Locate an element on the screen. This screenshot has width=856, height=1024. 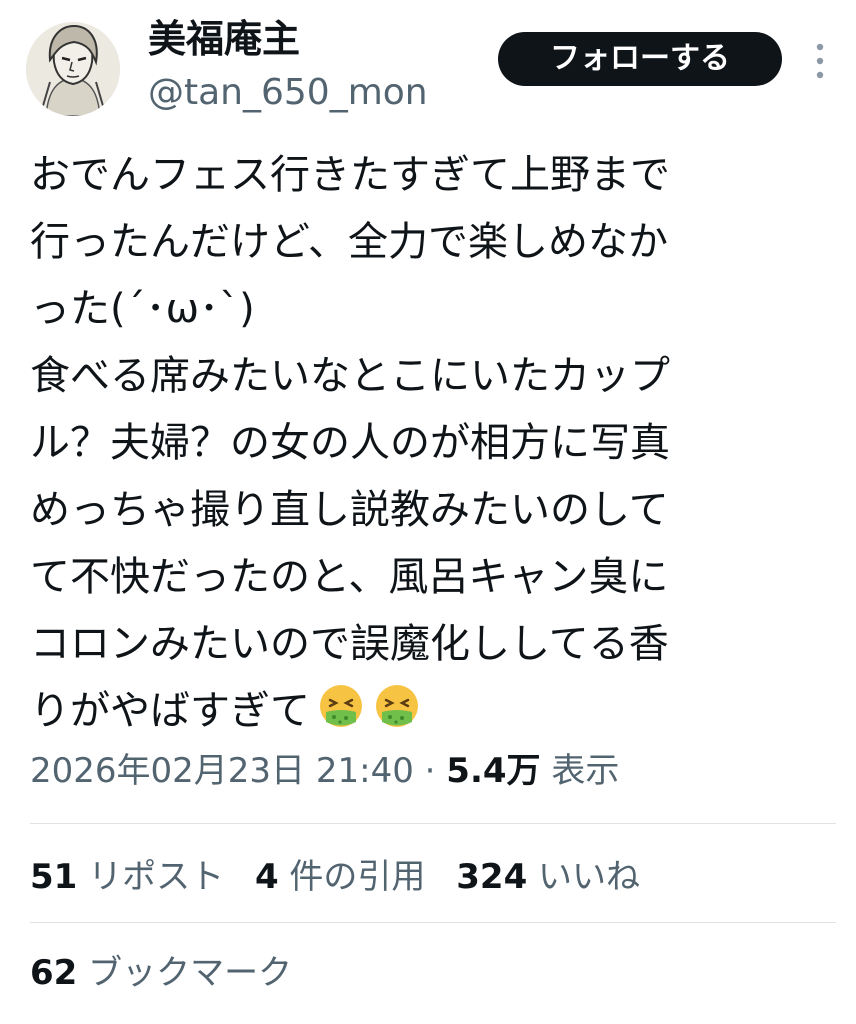
avatar-illustration is located at coordinates (73, 69).